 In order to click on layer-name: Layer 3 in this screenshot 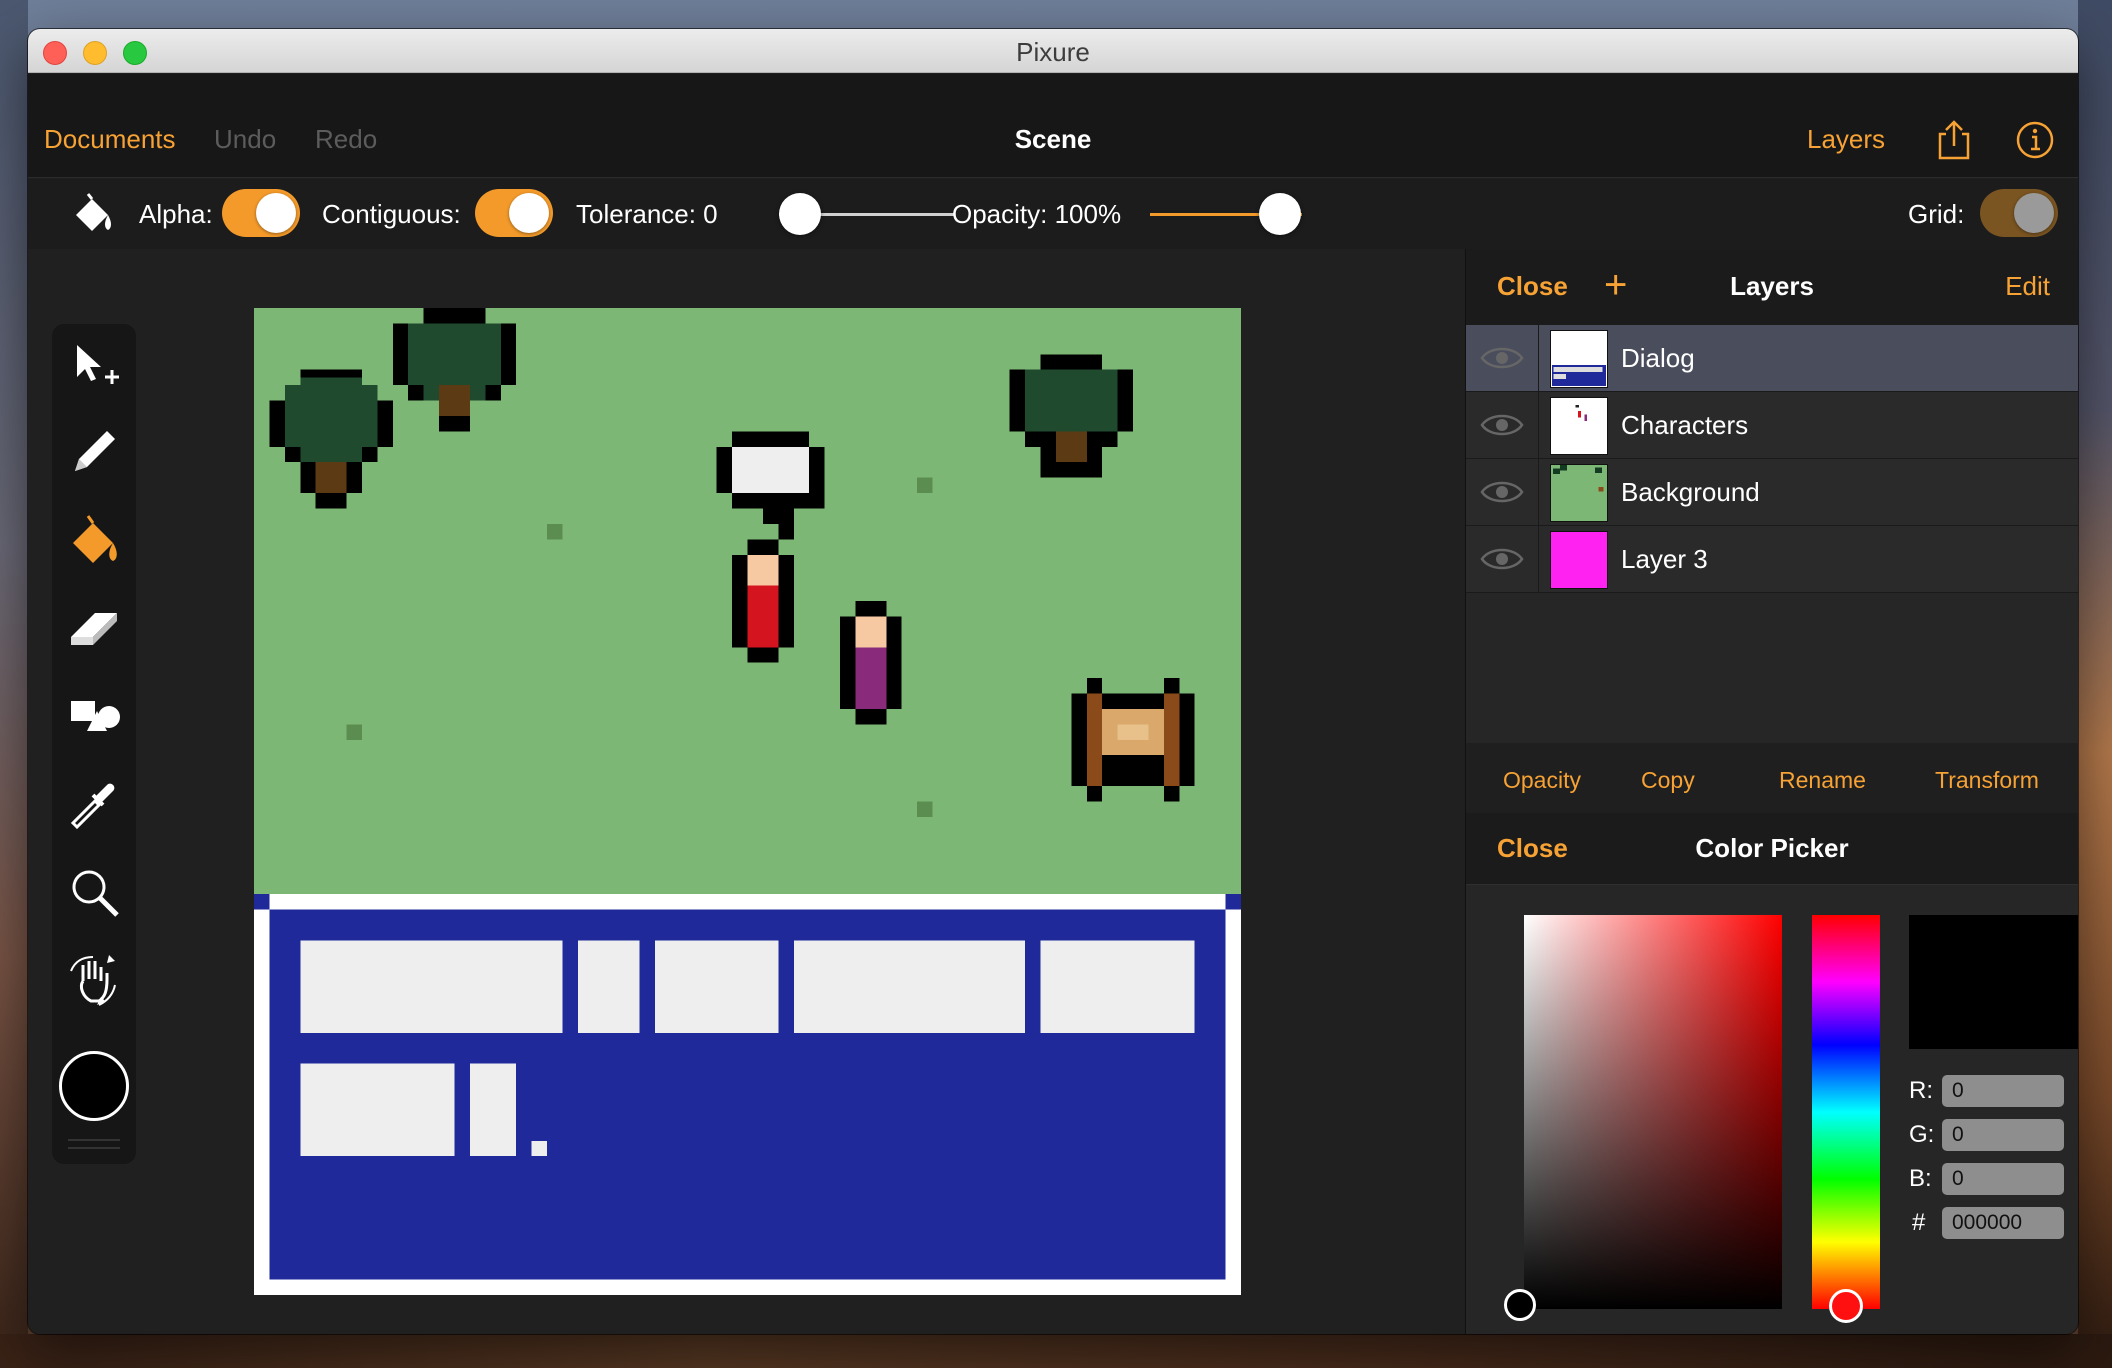, I will do `click(1664, 559)`.